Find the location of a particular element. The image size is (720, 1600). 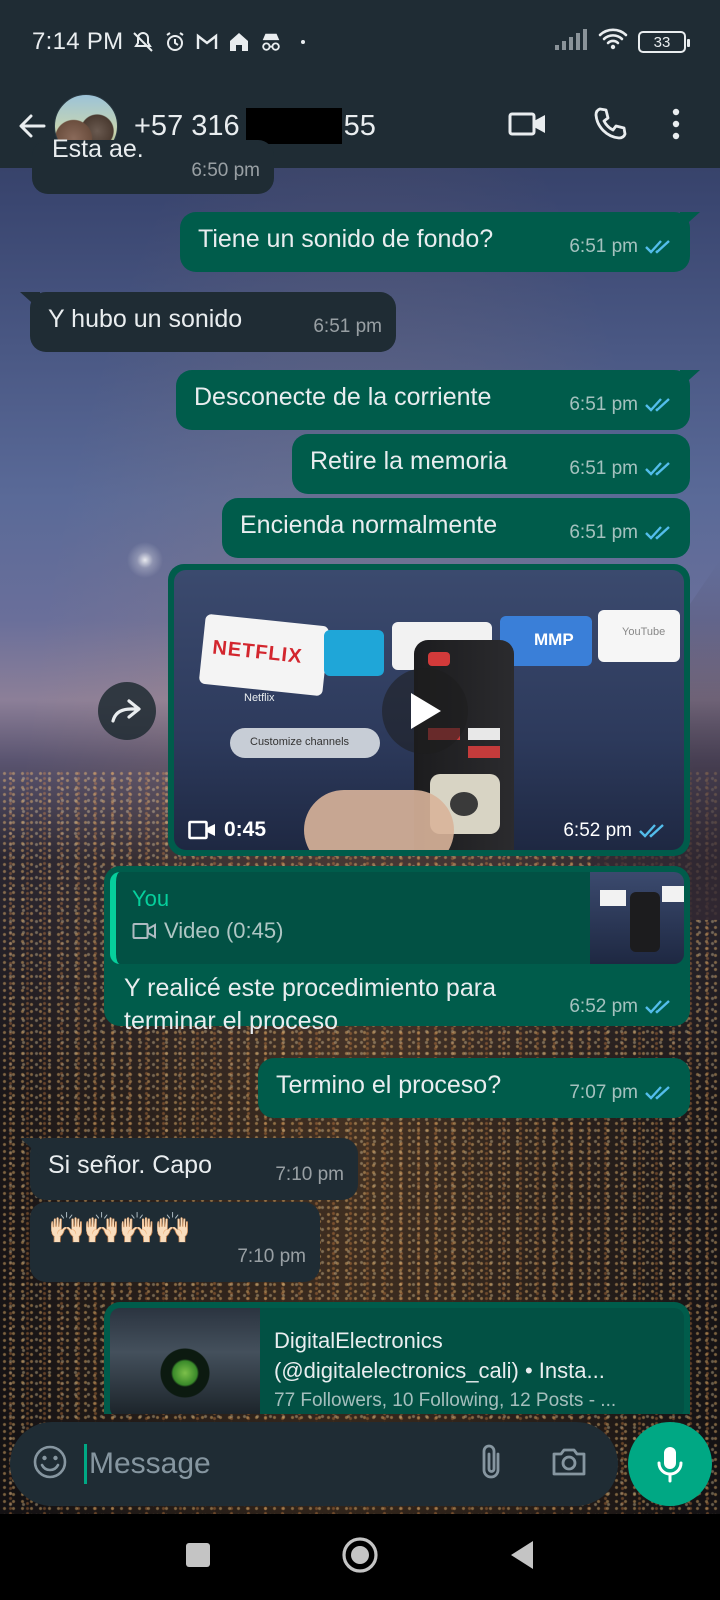

triangle-back-icon is located at coordinates (522, 1554).